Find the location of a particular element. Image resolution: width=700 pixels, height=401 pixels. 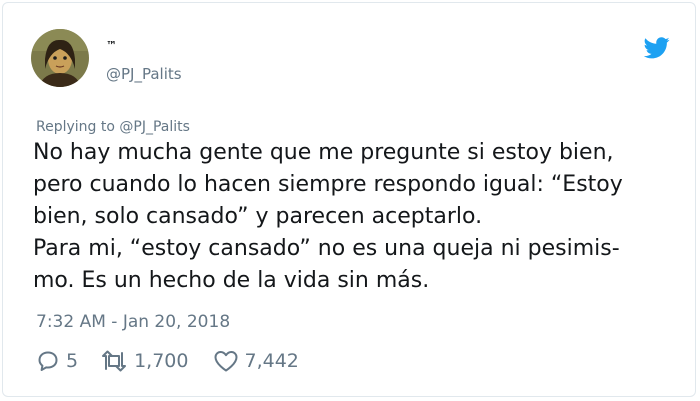

retweet-icon is located at coordinates (114, 361).